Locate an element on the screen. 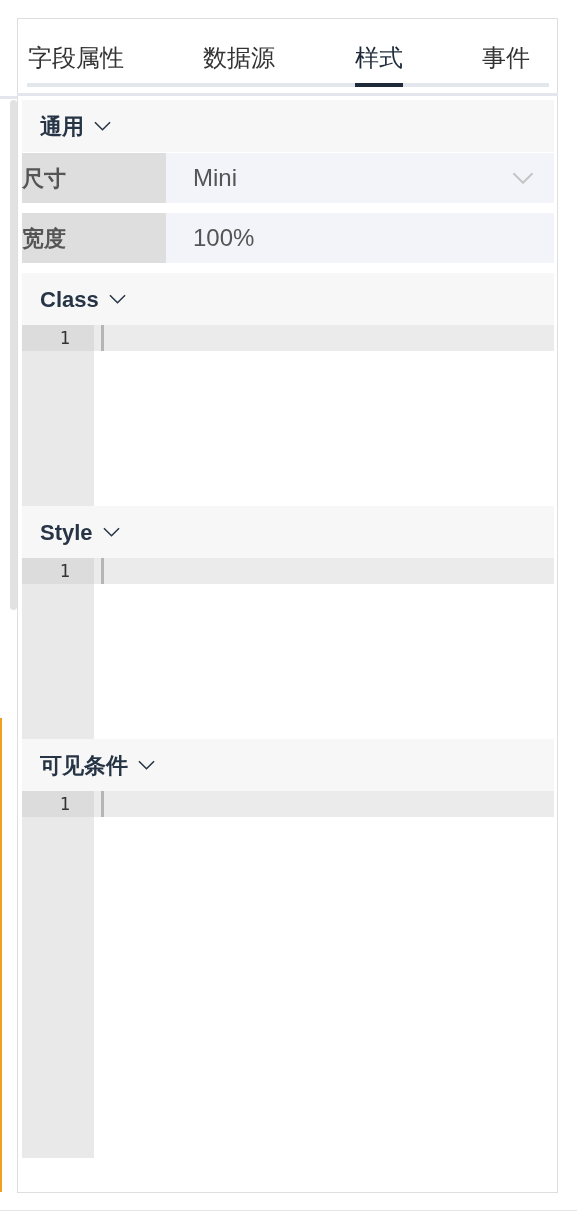  tab: 事件 is located at coordinates (506, 55).